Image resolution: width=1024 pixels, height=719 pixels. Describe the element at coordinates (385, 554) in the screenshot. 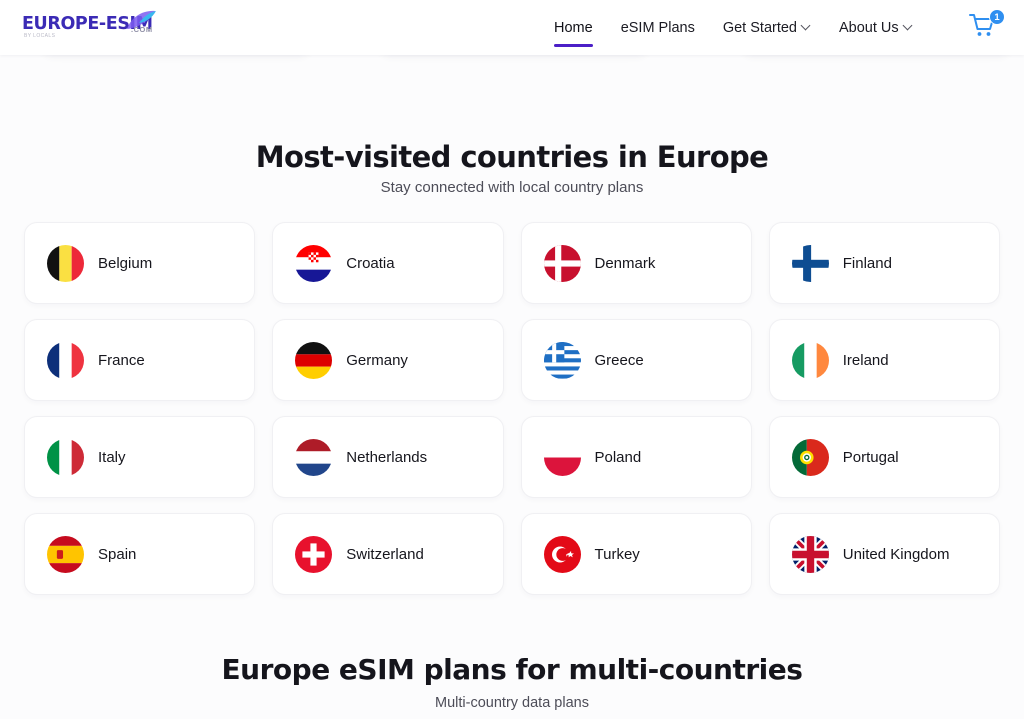

I see `country-label: Switzerland` at that location.